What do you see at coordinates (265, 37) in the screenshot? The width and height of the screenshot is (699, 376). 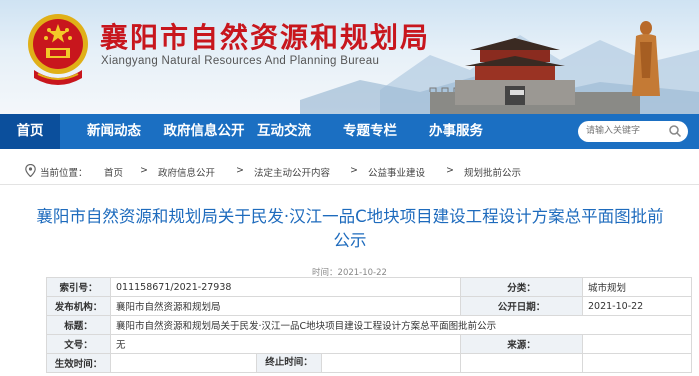 I see `site-title: 襄阳市自然资源和规划局` at bounding box center [265, 37].